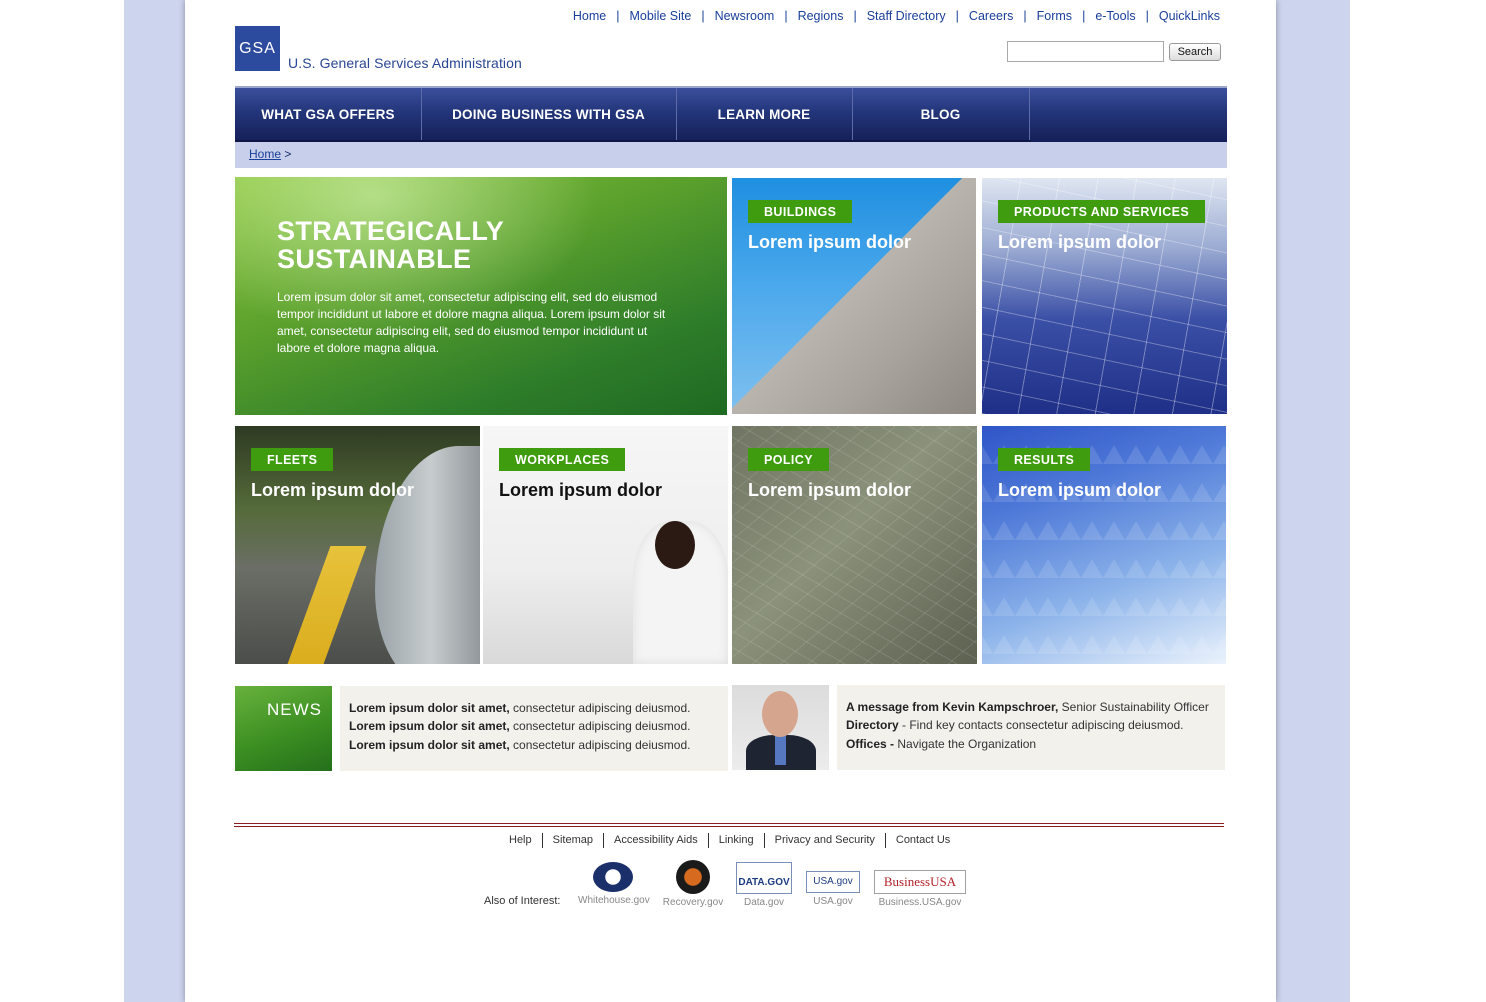 The width and height of the screenshot is (1486, 1002). I want to click on agency-name: U.S. General Services Administration, so click(405, 63).